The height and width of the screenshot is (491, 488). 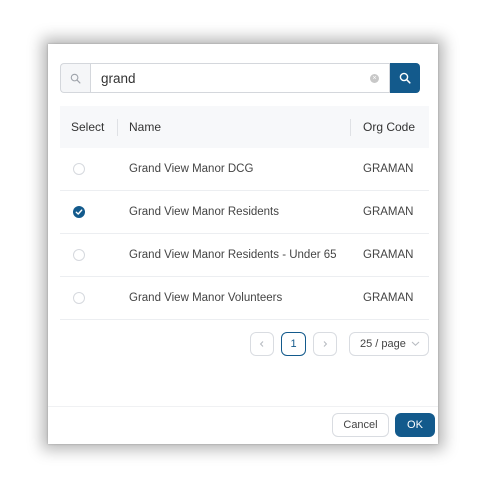 I want to click on previous-page-button, so click(x=262, y=344).